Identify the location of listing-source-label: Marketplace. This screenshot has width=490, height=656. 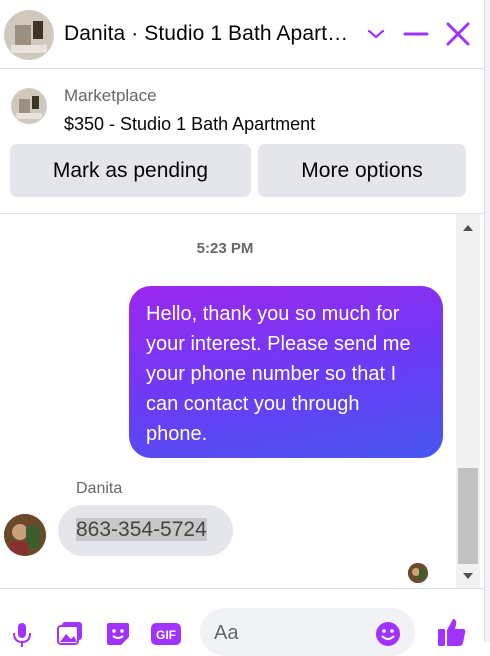
(110, 95).